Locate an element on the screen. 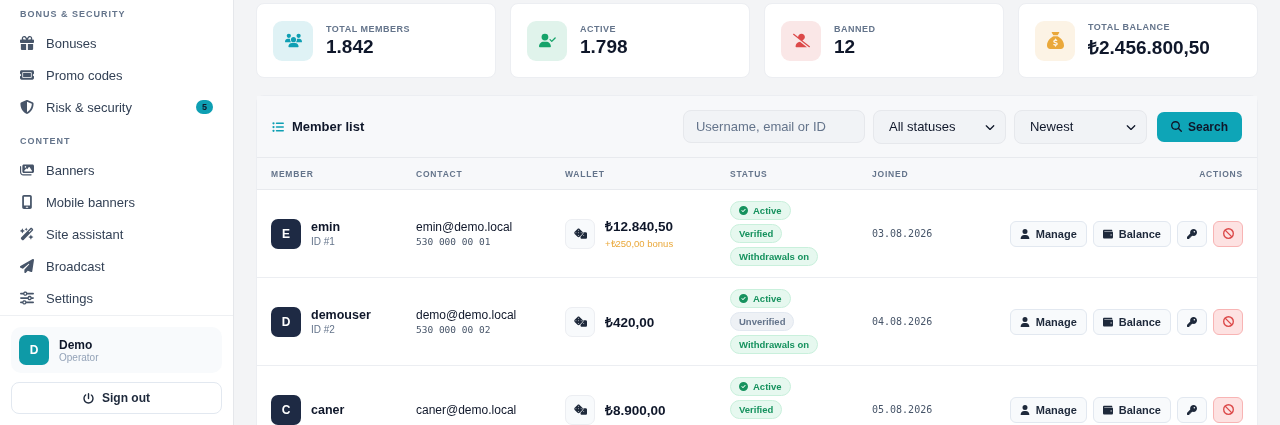  username: demouser is located at coordinates (341, 315).